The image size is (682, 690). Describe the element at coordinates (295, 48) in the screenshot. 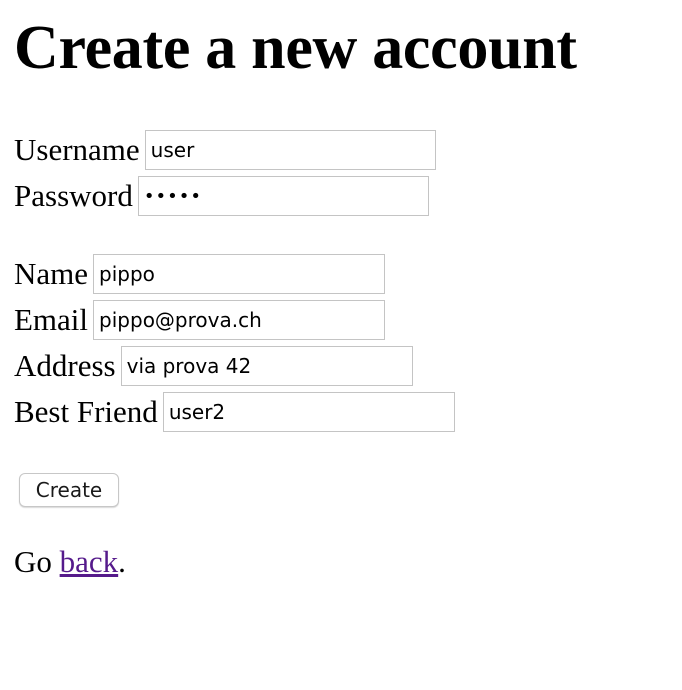

I see `page-title: Create a new account` at that location.